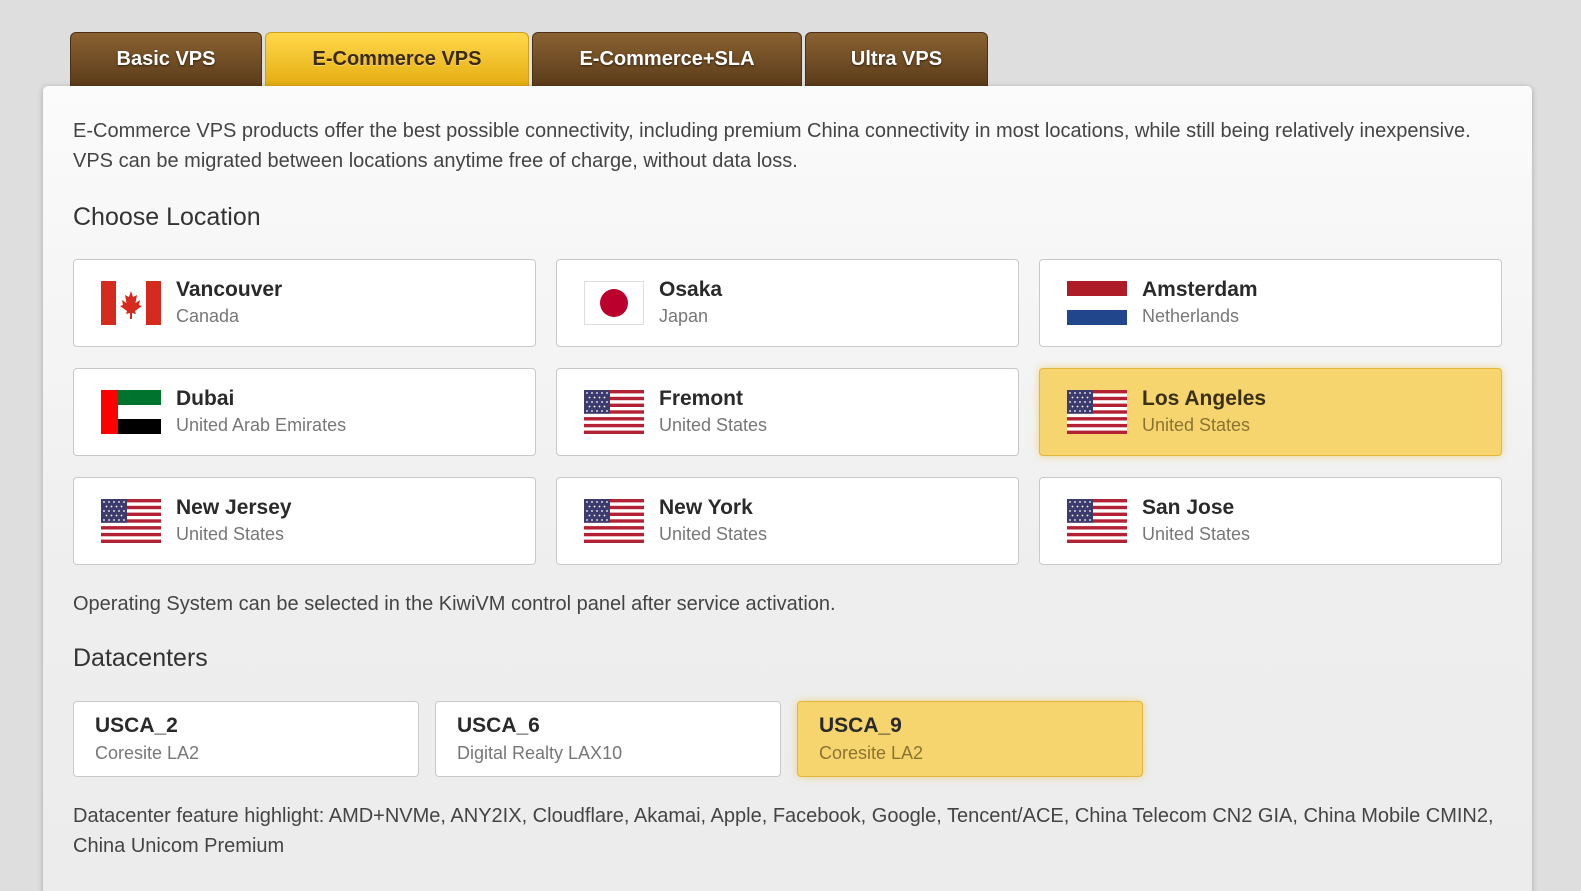  What do you see at coordinates (246, 739) in the screenshot?
I see `datacenter-card-usca-2: USCA_2 Coresite LA2` at bounding box center [246, 739].